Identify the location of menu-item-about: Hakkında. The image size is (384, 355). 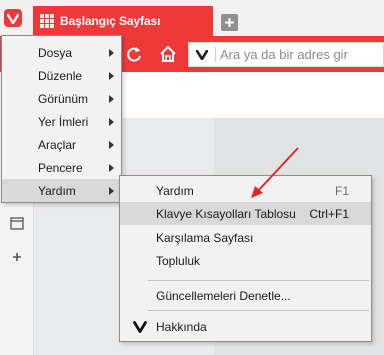
(245, 326).